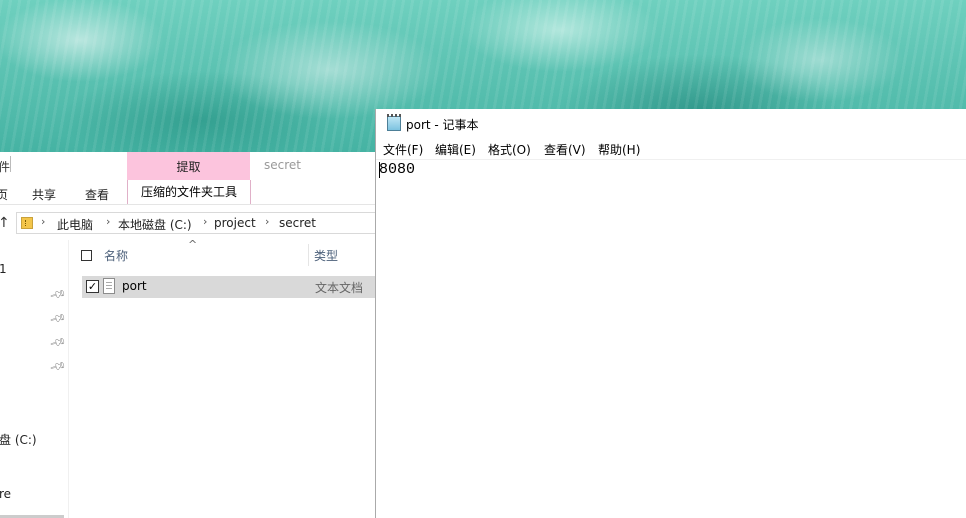 The image size is (966, 518). Describe the element at coordinates (116, 255) in the screenshot. I see `column-header-name: 名称` at that location.